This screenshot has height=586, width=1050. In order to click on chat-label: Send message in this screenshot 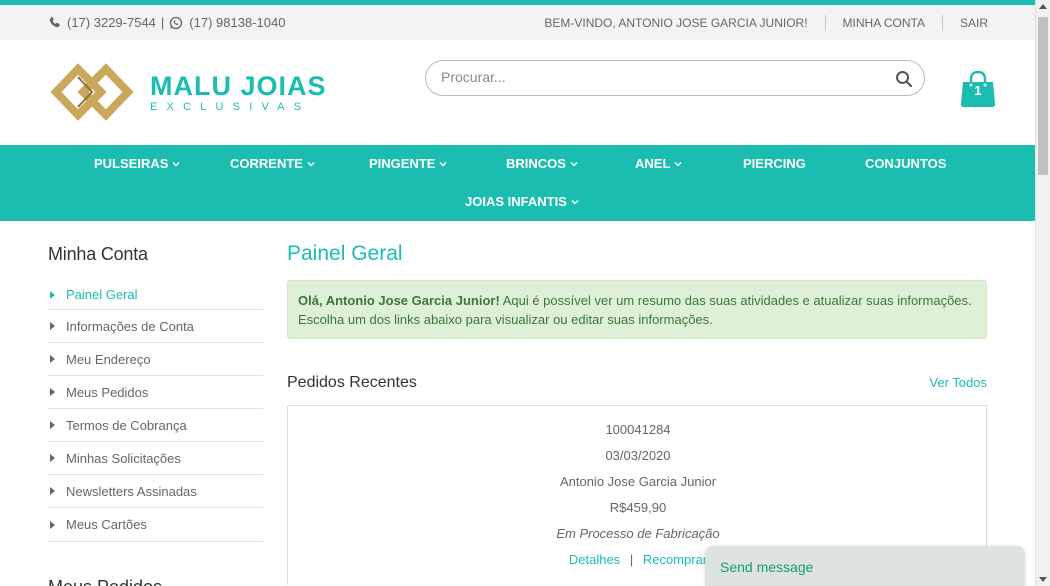, I will do `click(767, 567)`.